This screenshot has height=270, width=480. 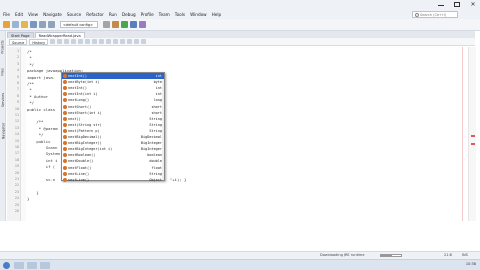 I want to click on start-button, so click(x=6, y=265).